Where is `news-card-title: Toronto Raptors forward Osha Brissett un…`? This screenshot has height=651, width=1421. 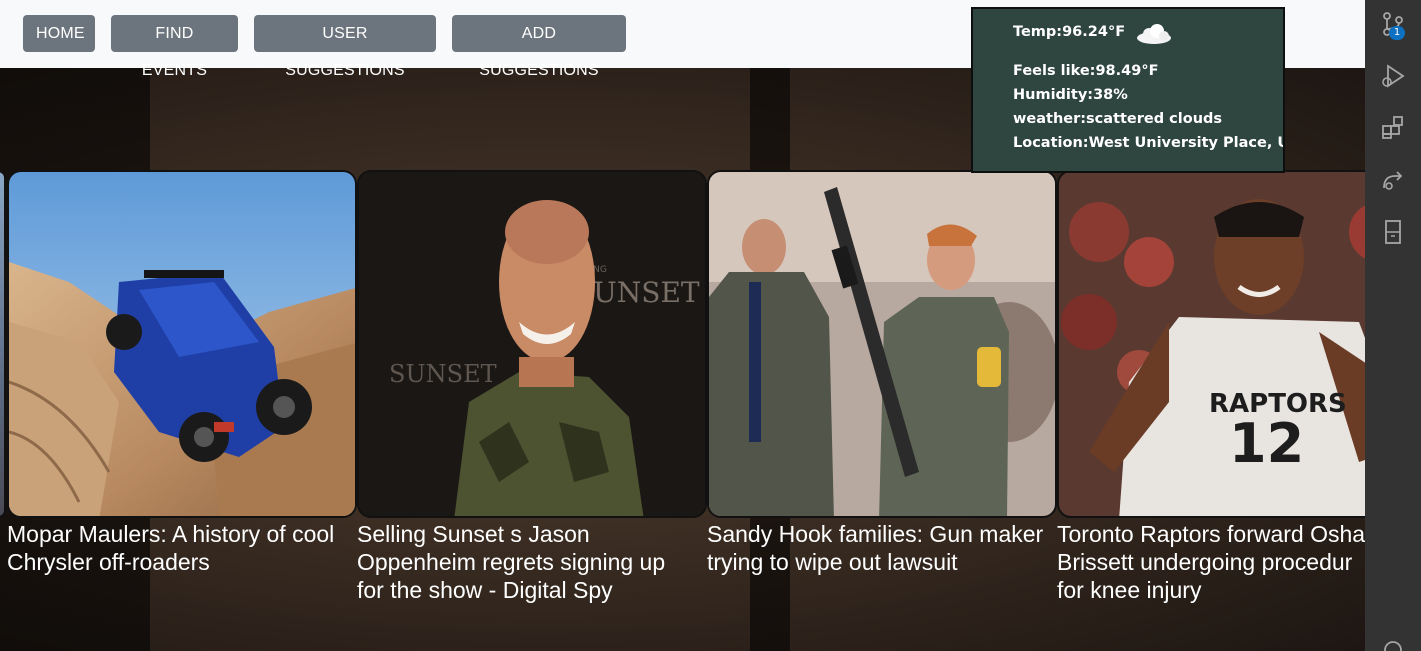
news-card-title: Toronto Raptors forward Osha Brissett un… is located at coordinates (1211, 562).